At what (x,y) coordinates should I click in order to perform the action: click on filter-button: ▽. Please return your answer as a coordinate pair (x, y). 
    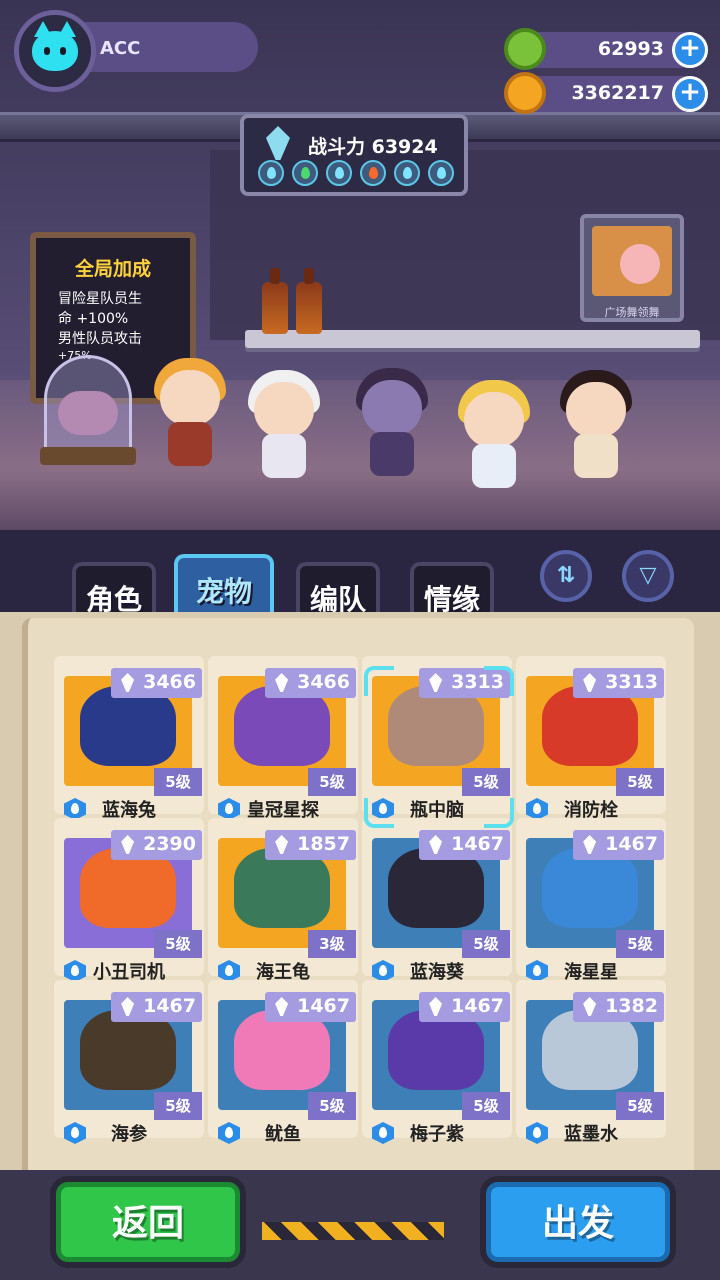
    Looking at the image, I should click on (648, 576).